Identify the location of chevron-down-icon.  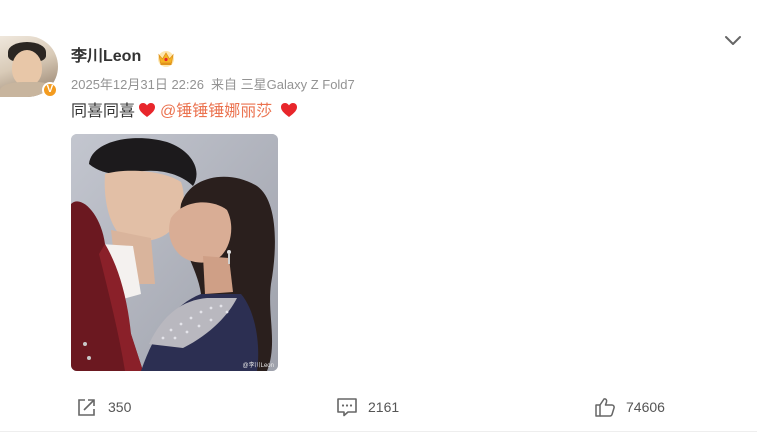
(733, 40).